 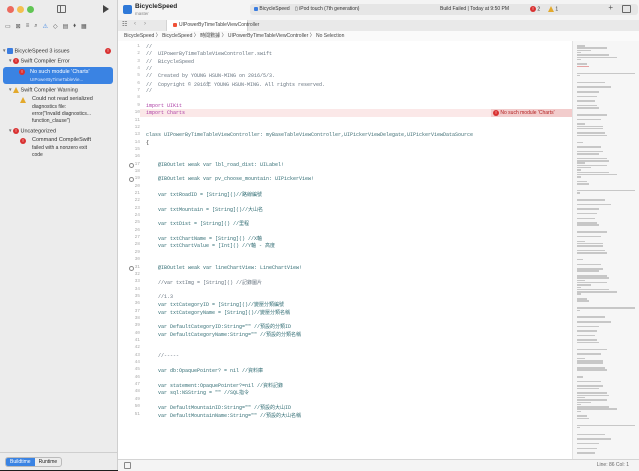 I want to click on code-line: var txtMountain = [String]()//大山名, so click(x=204, y=209).